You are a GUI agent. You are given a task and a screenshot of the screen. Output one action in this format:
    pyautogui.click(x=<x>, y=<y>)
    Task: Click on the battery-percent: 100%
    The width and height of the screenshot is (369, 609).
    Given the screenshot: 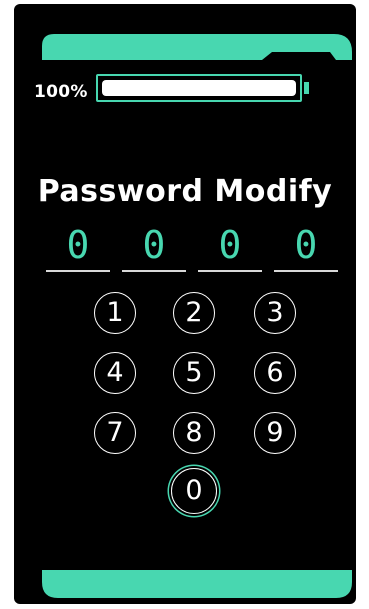 What is the action you would take?
    pyautogui.click(x=61, y=92)
    